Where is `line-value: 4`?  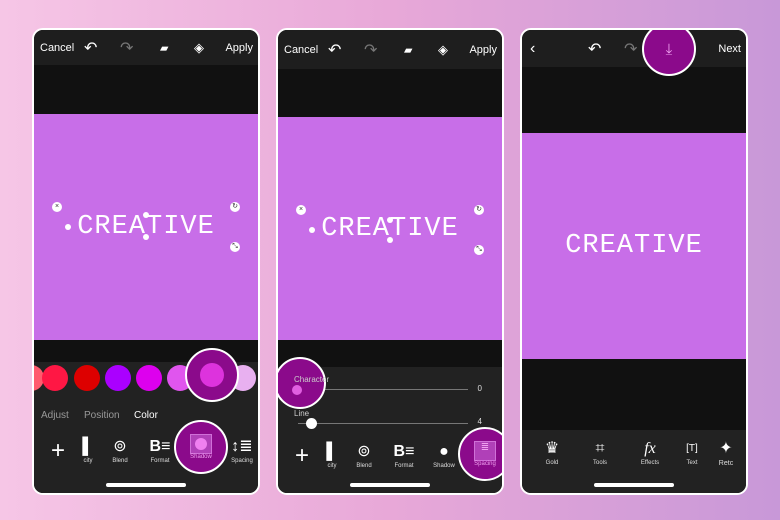
line-value: 4 is located at coordinates (479, 421).